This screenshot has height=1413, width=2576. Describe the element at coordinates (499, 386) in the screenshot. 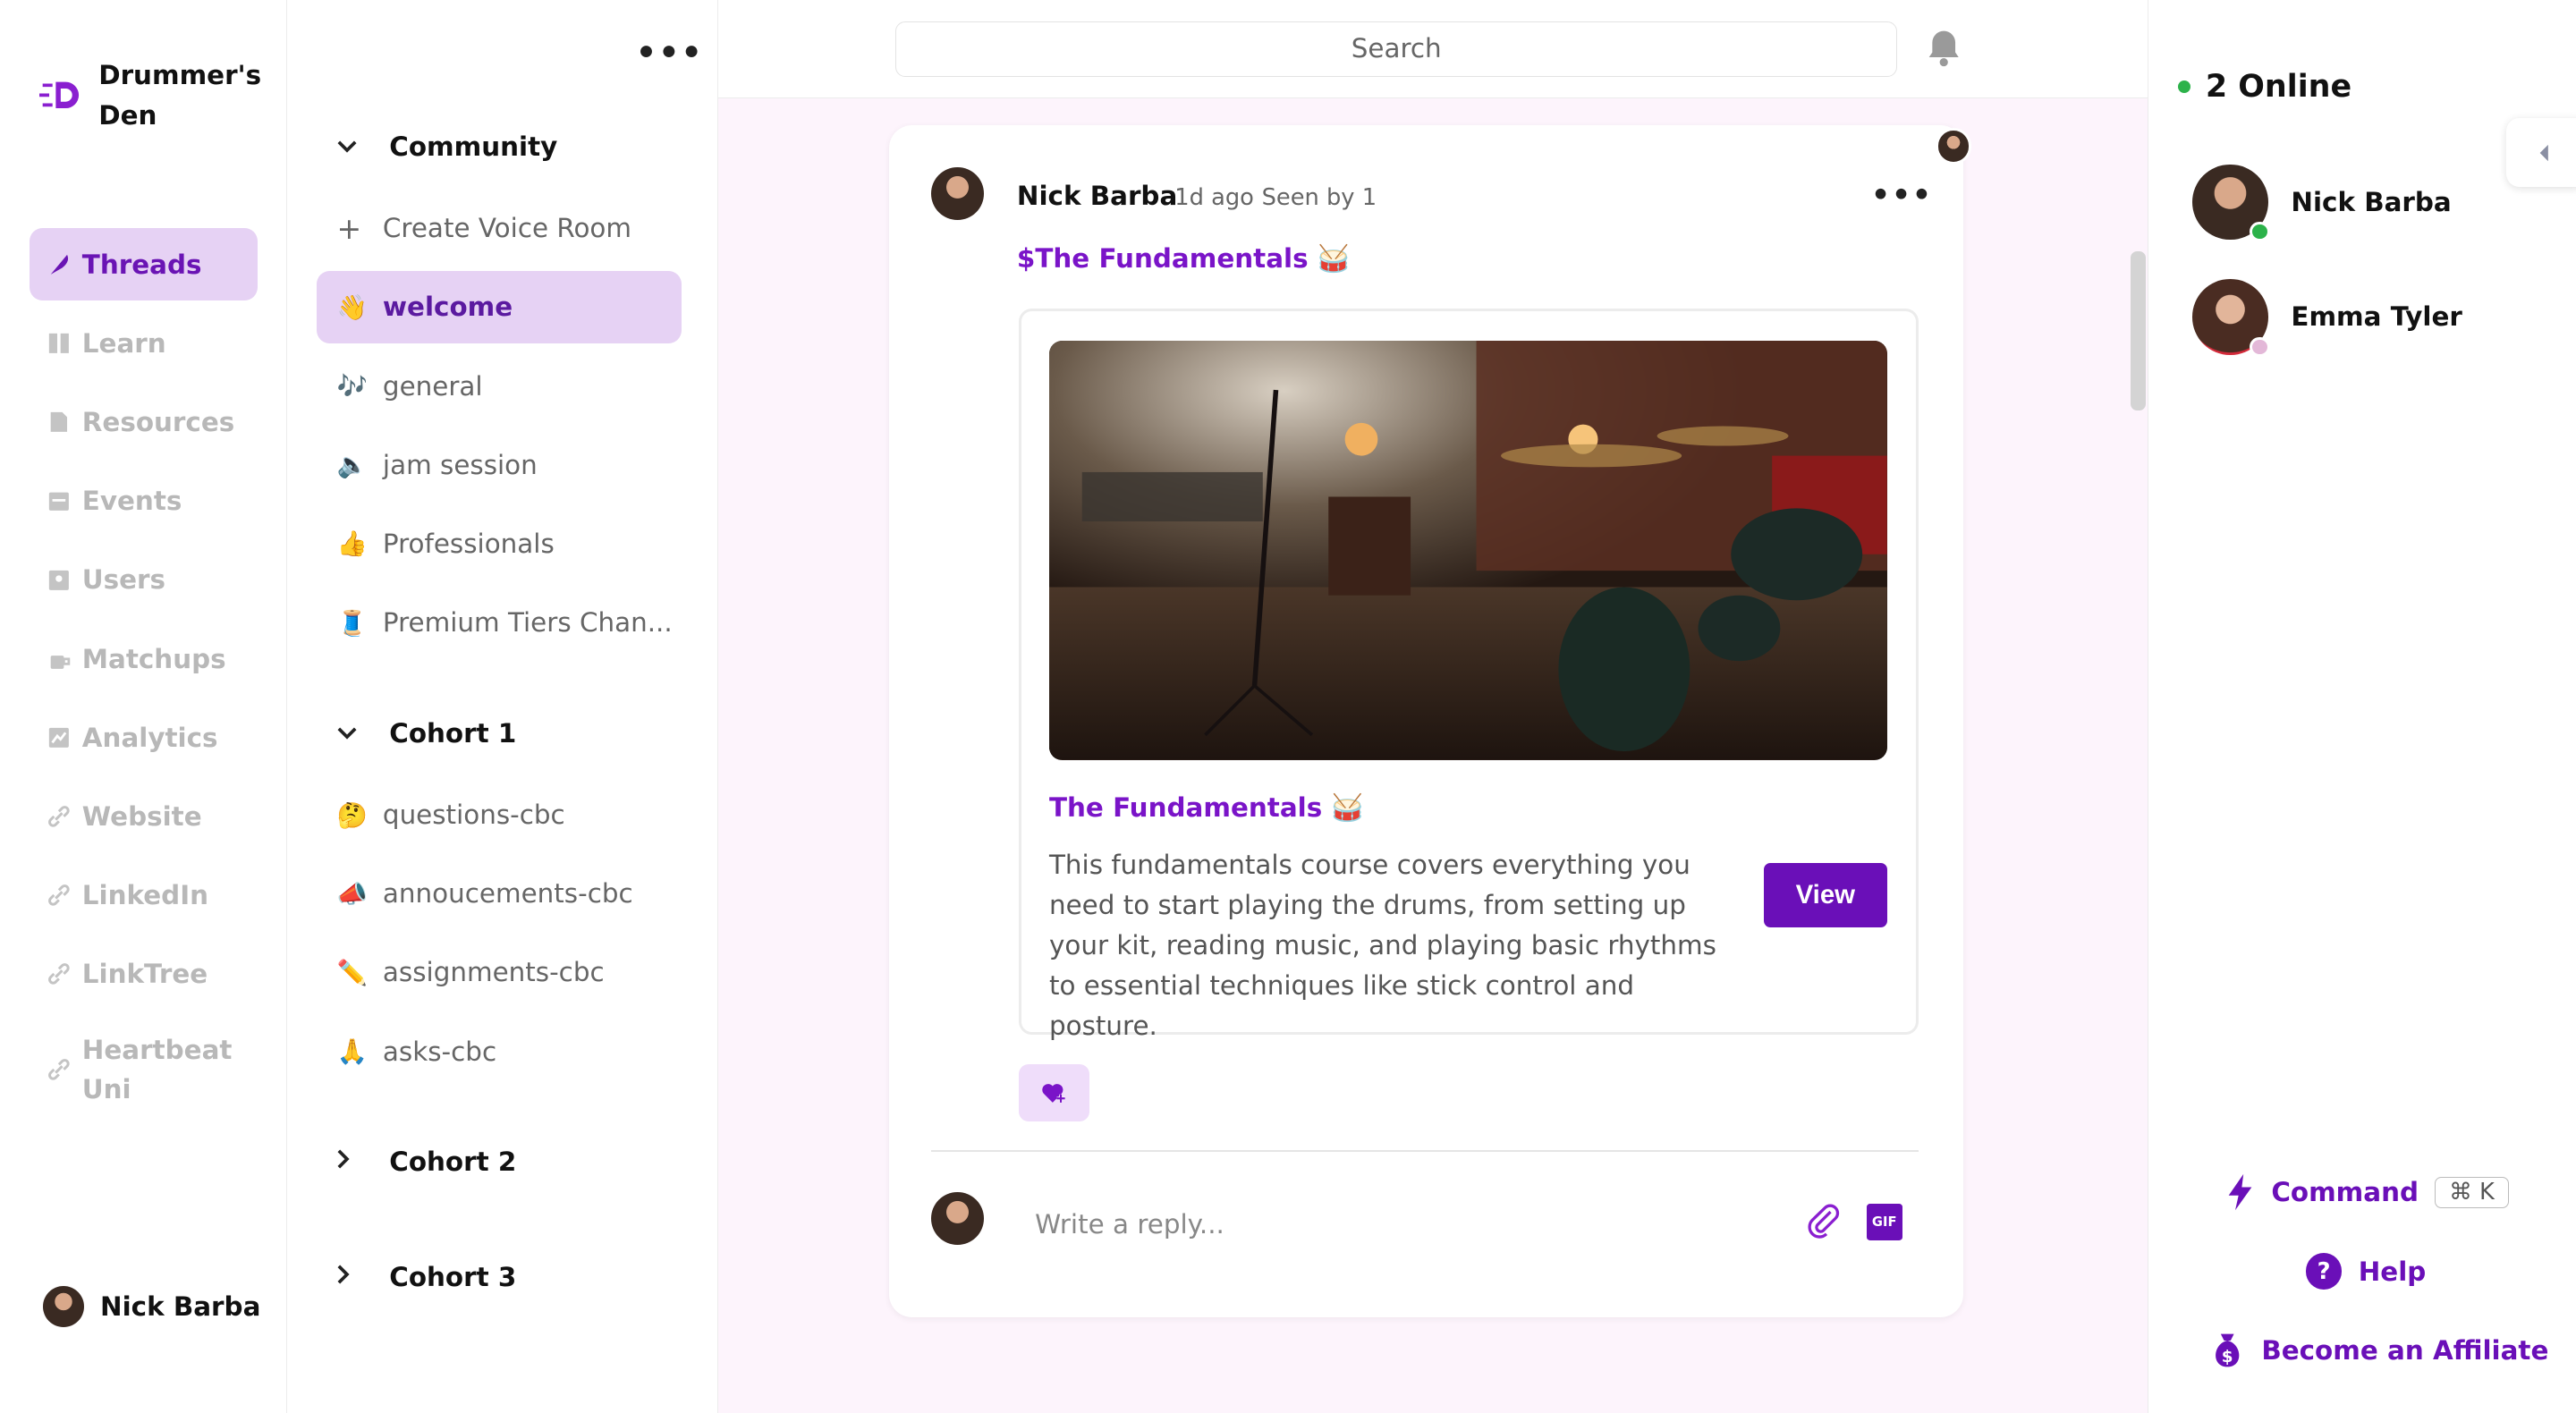

I see `channel-general: 🎶 general` at that location.